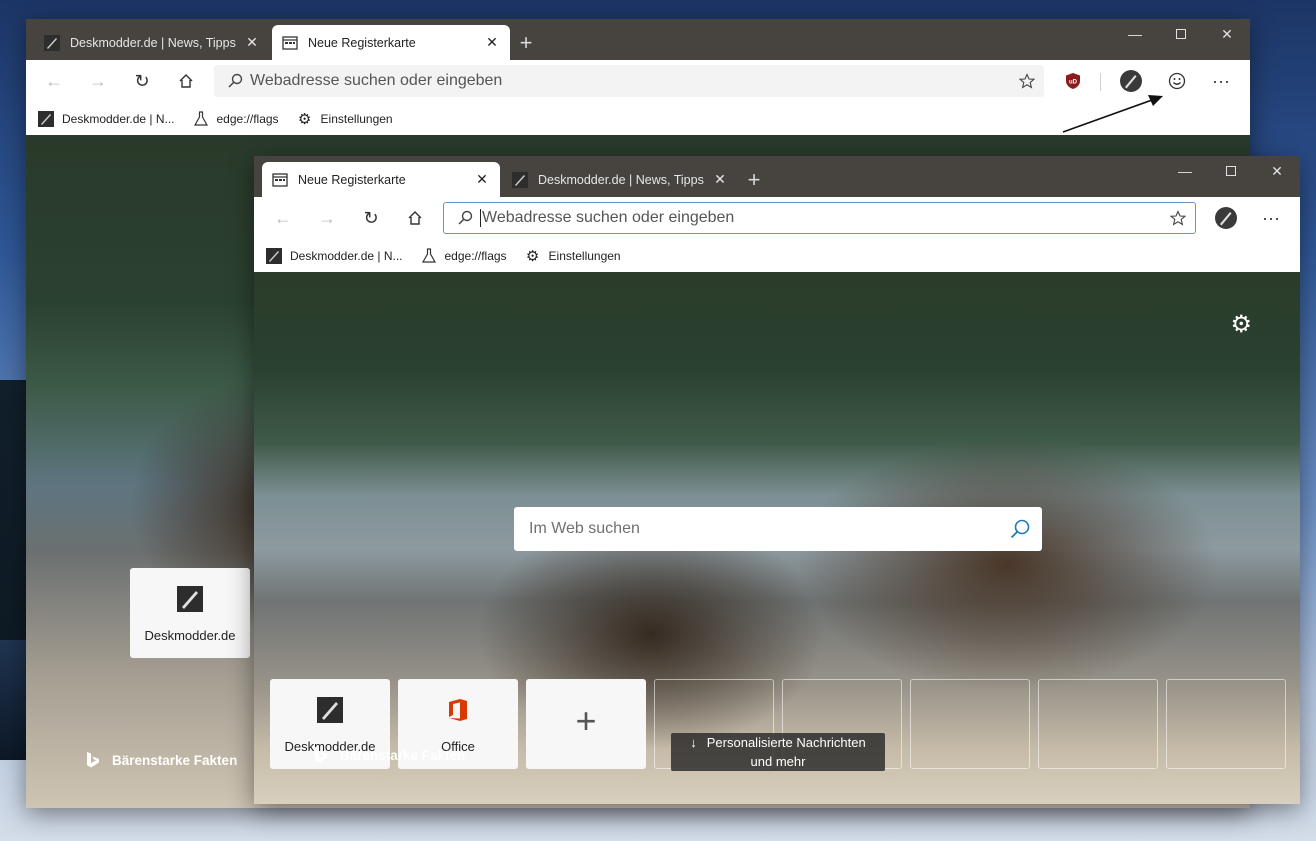 This screenshot has width=1316, height=841. What do you see at coordinates (93, 760) in the screenshot?
I see `bing-logo-icon` at bounding box center [93, 760].